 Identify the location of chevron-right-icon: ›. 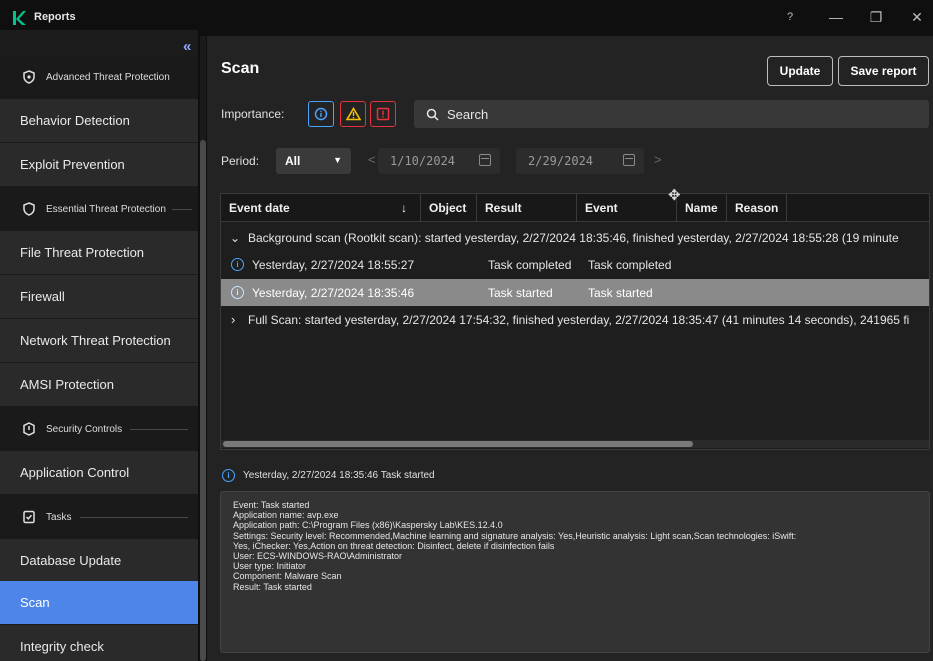
(233, 319).